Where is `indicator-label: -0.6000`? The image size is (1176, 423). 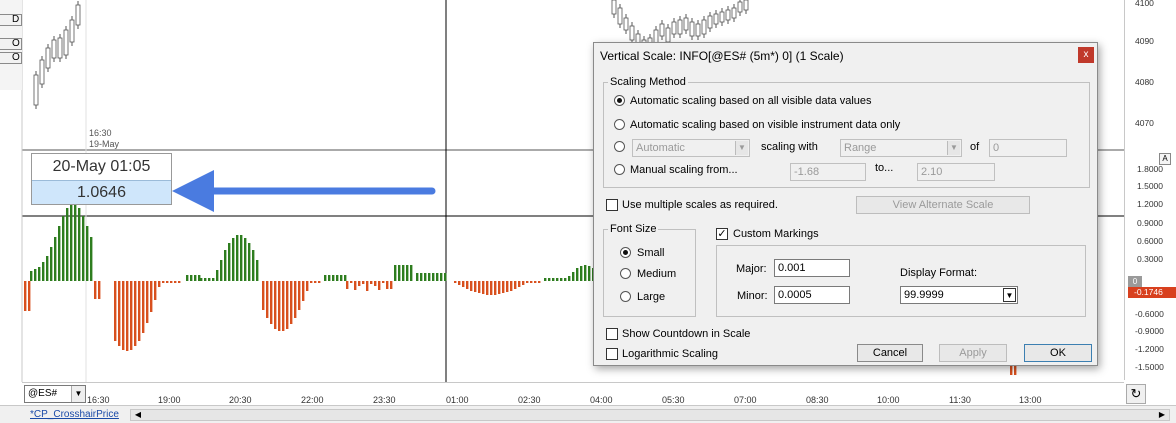 indicator-label: -0.6000 is located at coordinates (1149, 314).